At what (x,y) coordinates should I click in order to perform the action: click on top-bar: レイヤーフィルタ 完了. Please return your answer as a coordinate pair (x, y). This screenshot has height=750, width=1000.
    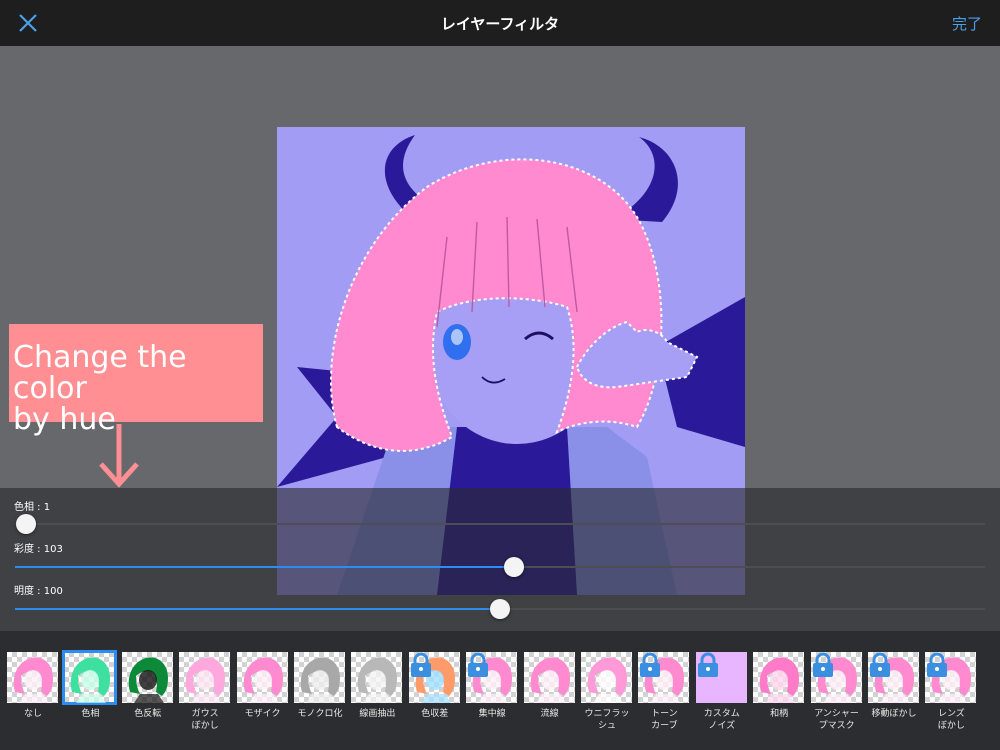
    Looking at the image, I should click on (500, 23).